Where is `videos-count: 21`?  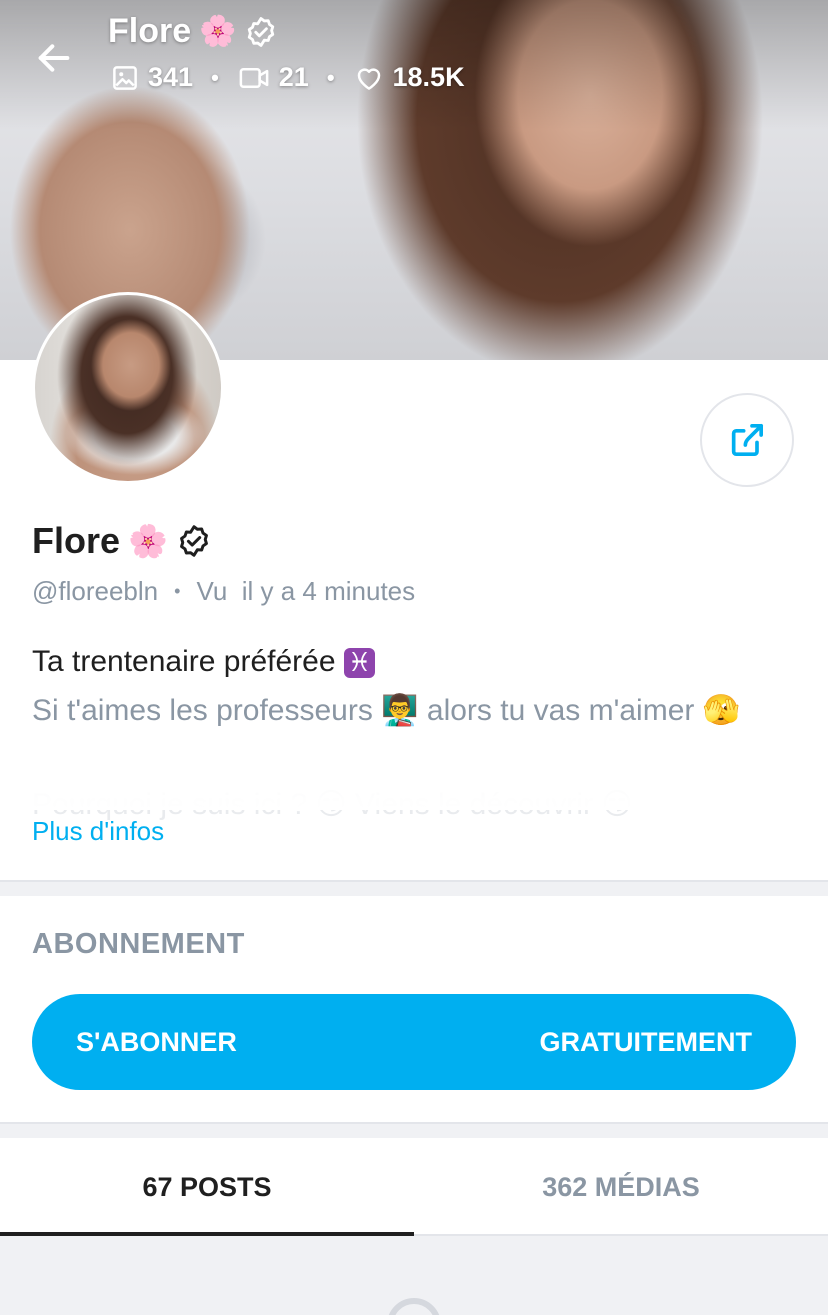 videos-count: 21 is located at coordinates (293, 77).